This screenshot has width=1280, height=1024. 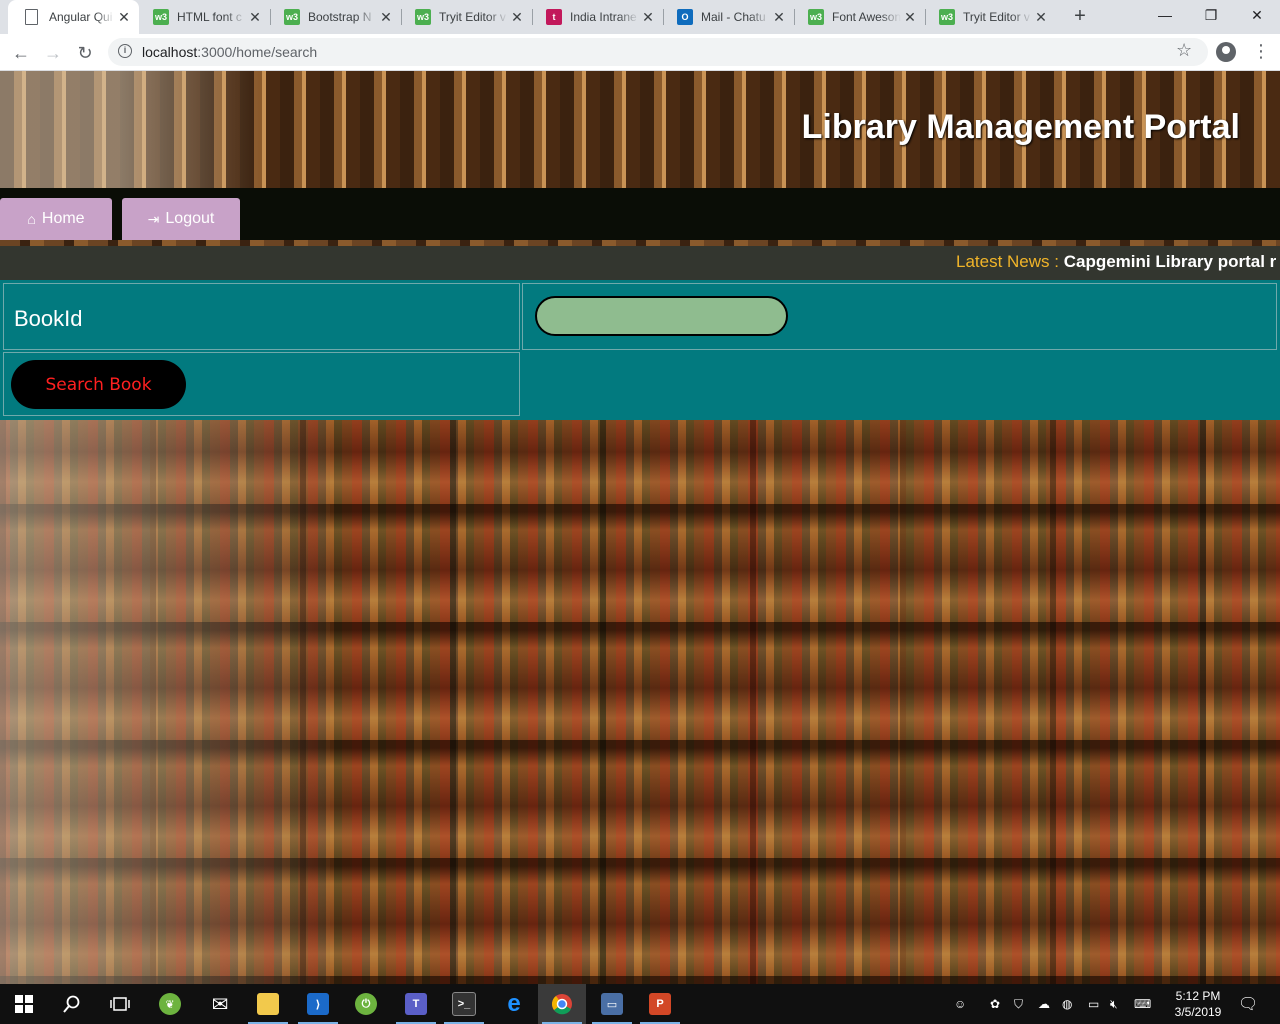 I want to click on search-book-button: Search Book, so click(x=98, y=384).